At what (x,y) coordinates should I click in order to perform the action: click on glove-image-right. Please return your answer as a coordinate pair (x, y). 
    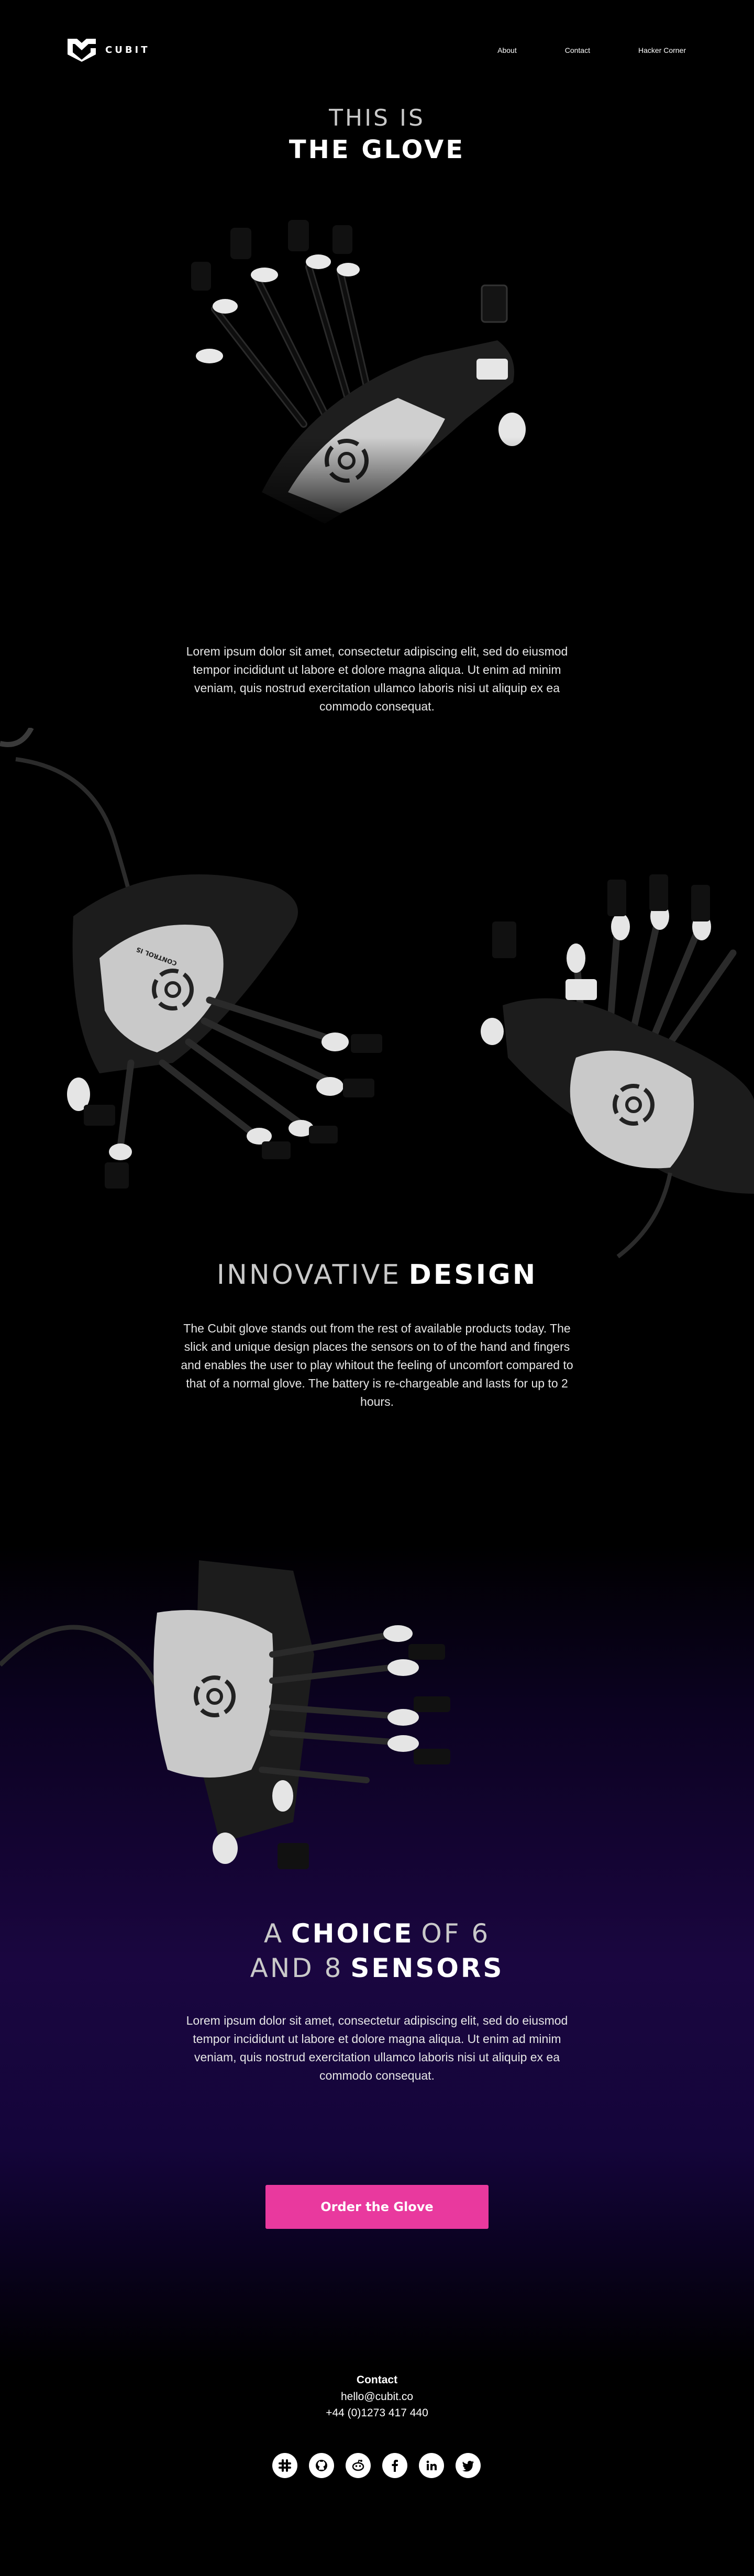
    Looking at the image, I should click on (617, 1066).